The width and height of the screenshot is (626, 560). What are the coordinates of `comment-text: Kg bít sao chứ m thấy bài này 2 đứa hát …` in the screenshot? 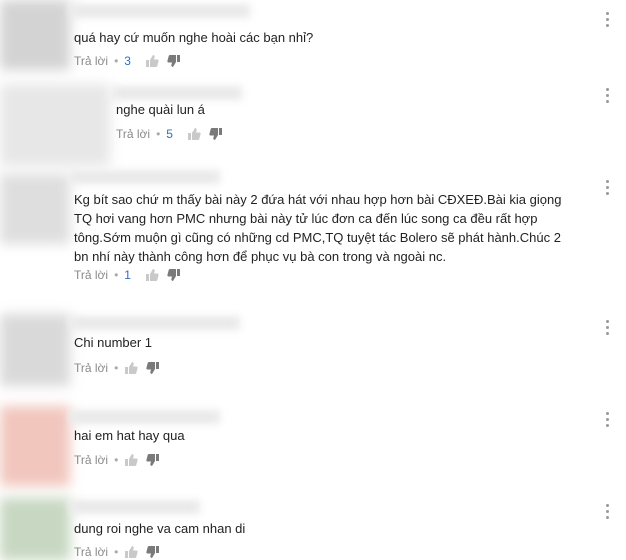 It's located at (318, 228).